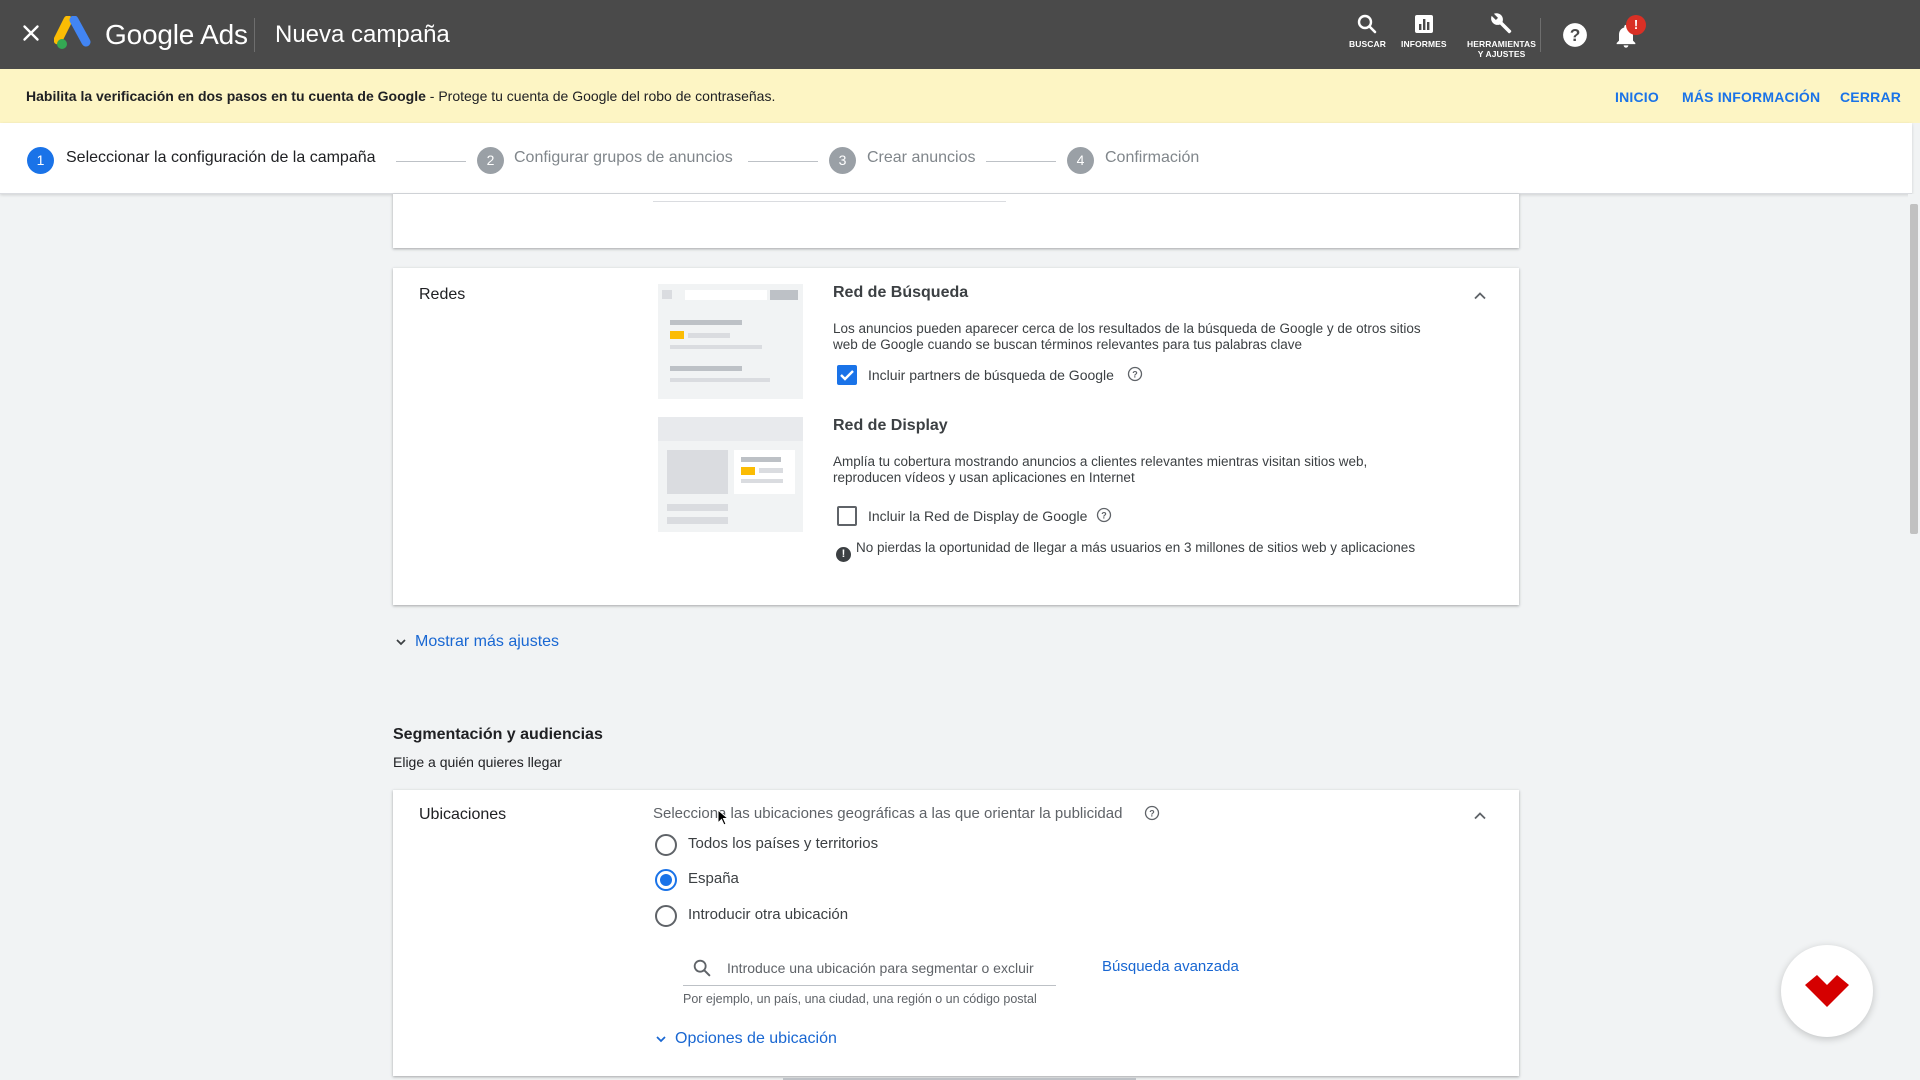 This screenshot has height=1080, width=1920. What do you see at coordinates (666, 880) in the screenshot?
I see `radio-spain` at bounding box center [666, 880].